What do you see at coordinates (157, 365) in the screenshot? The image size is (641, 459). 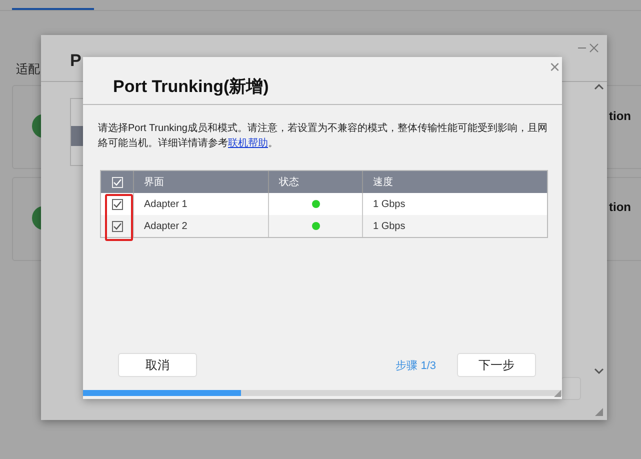 I see `cancel-button: 取消` at bounding box center [157, 365].